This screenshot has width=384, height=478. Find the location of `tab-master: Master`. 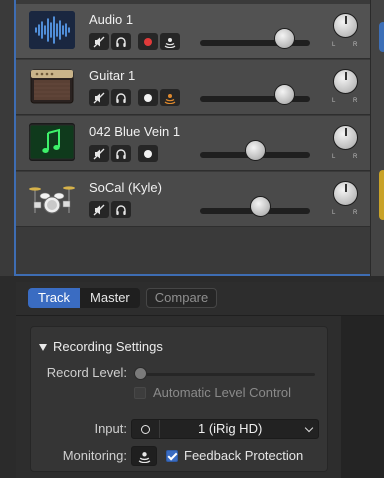

tab-master: Master is located at coordinates (110, 298).